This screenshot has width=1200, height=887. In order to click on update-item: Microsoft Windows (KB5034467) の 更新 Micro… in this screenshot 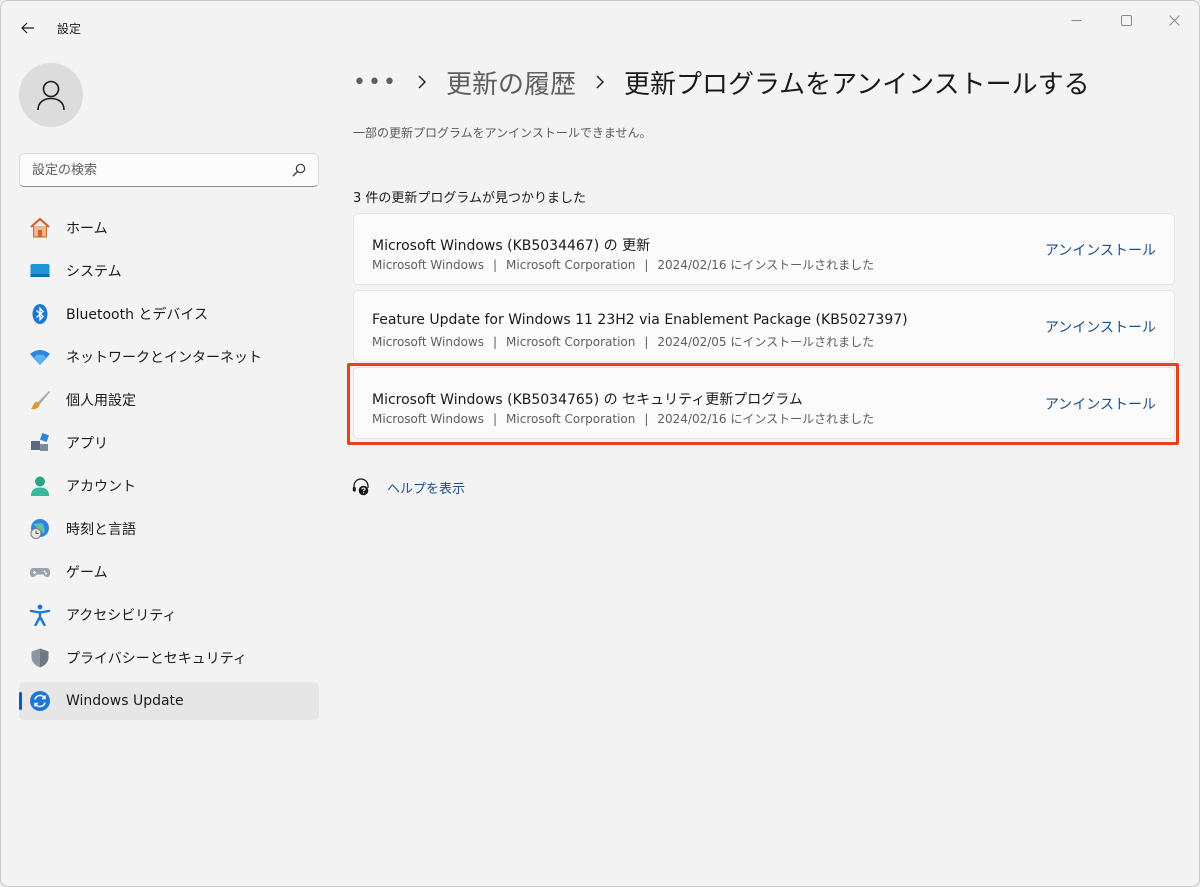, I will do `click(764, 249)`.